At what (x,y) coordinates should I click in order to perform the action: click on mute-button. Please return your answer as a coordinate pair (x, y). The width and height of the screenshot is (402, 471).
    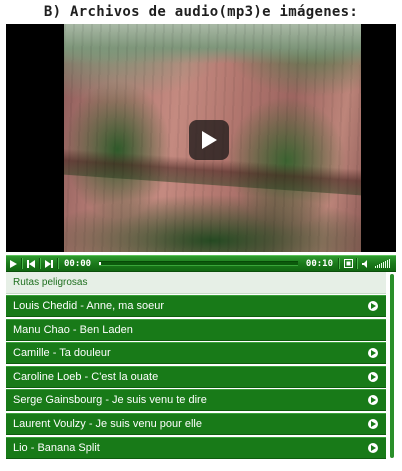
    Looking at the image, I should click on (366, 263).